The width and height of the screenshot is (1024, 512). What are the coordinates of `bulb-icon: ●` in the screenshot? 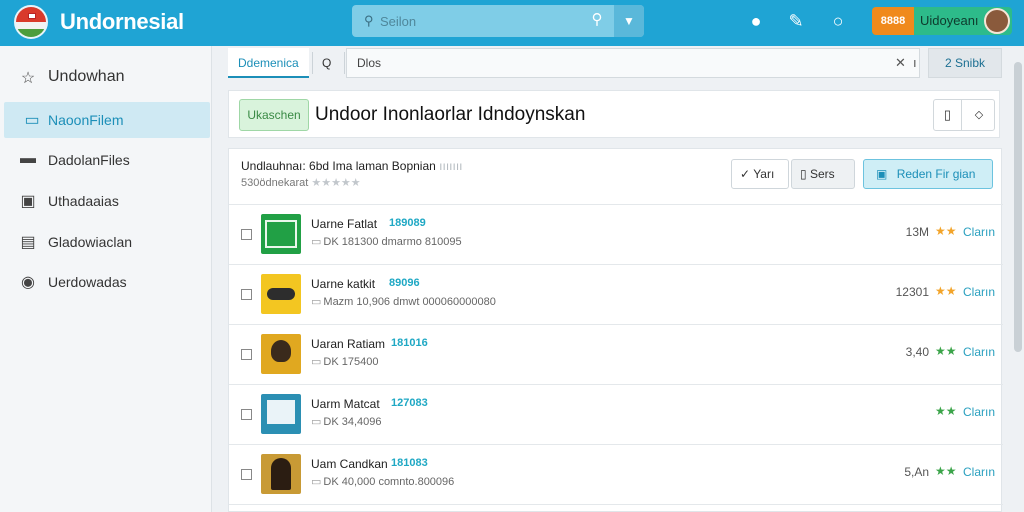 It's located at (756, 21).